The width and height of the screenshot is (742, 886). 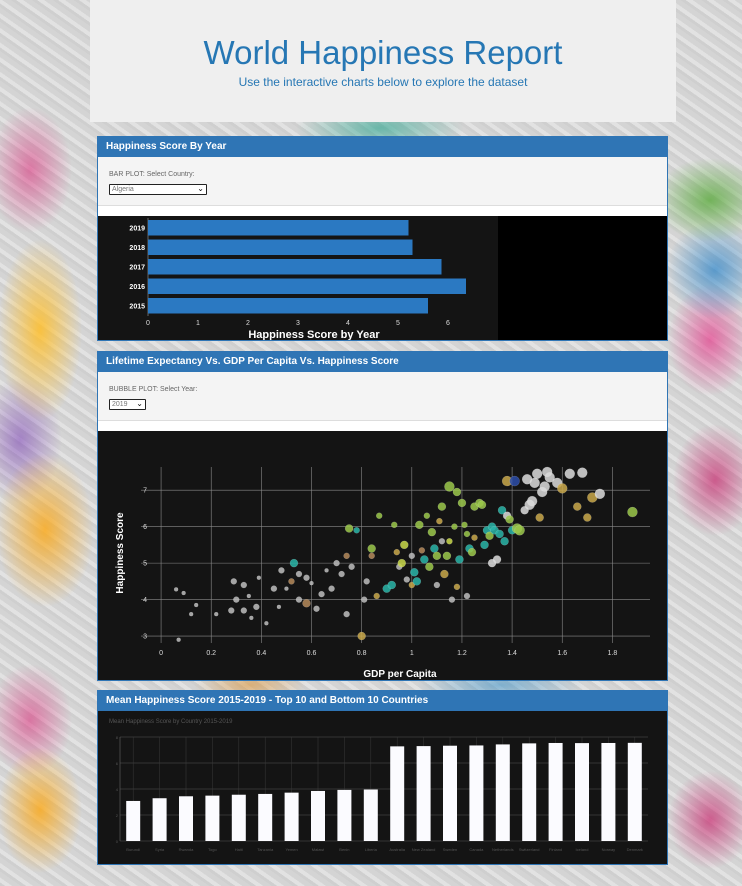 What do you see at coordinates (382, 147) in the screenshot?
I see `panel-title: Happiness Score By Year` at bounding box center [382, 147].